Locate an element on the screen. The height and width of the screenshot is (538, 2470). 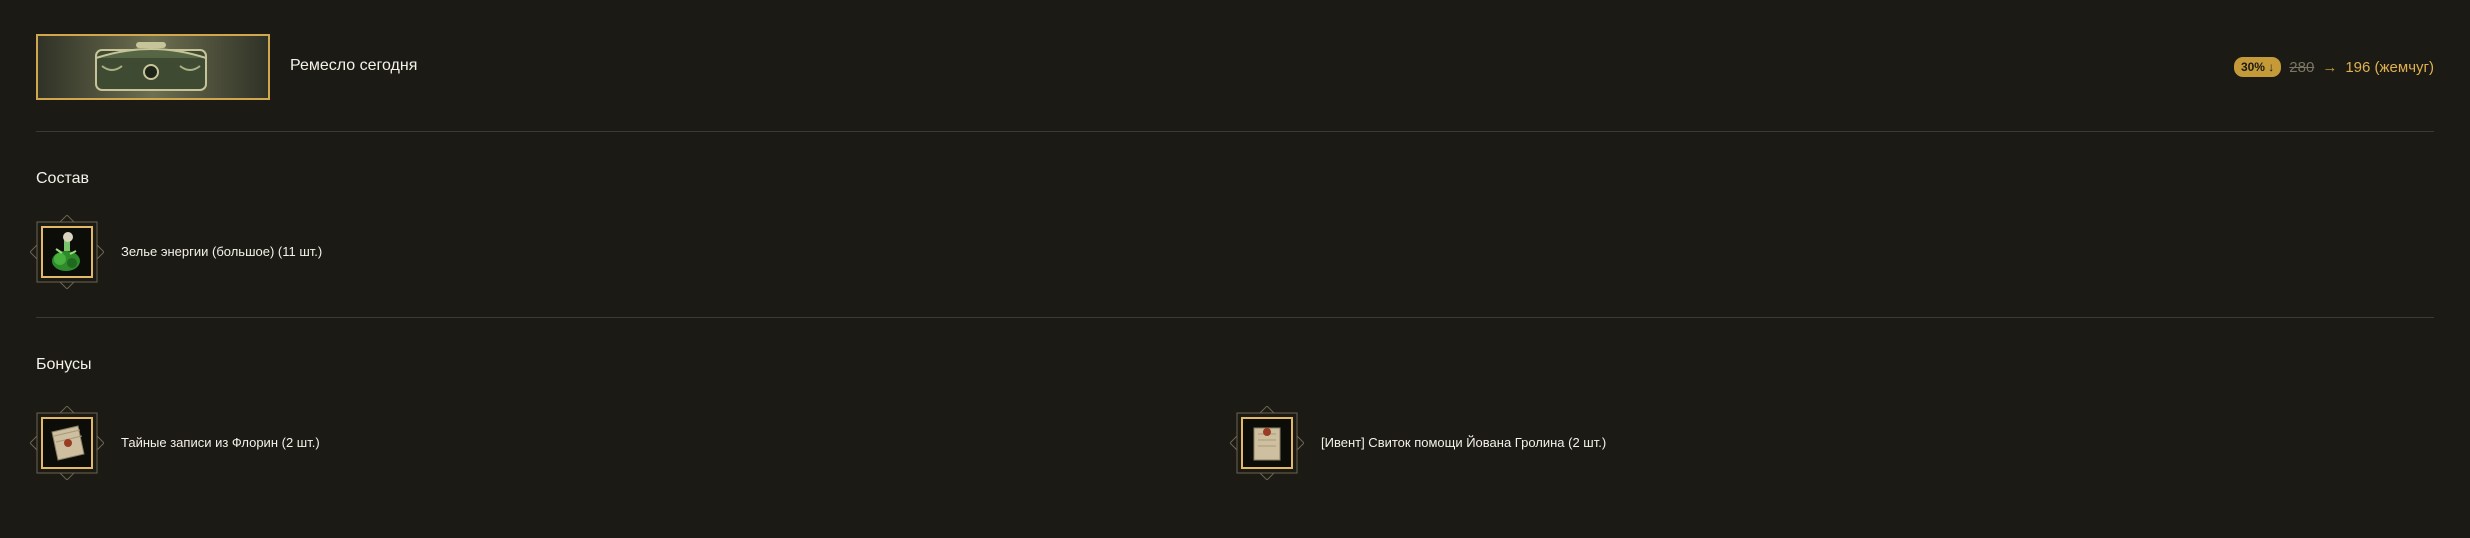
price-block: 30% ↓ 280 → 196 (жемчуг) is located at coordinates (2333, 67).